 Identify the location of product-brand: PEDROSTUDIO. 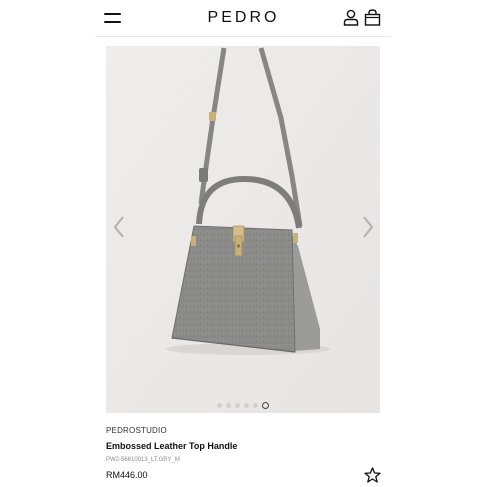
(136, 430).